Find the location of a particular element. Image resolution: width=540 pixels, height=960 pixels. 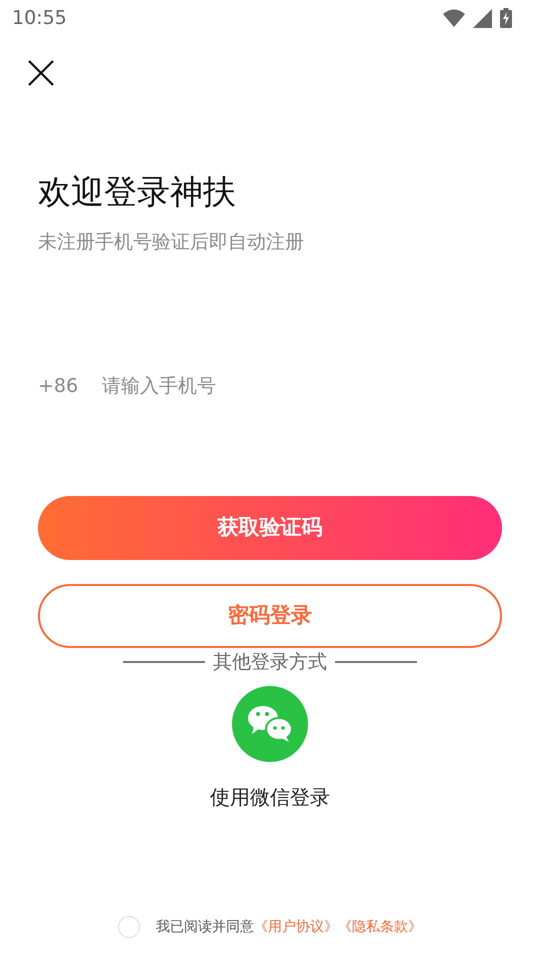

agreement-link: 《隐私条款》 is located at coordinates (380, 926).